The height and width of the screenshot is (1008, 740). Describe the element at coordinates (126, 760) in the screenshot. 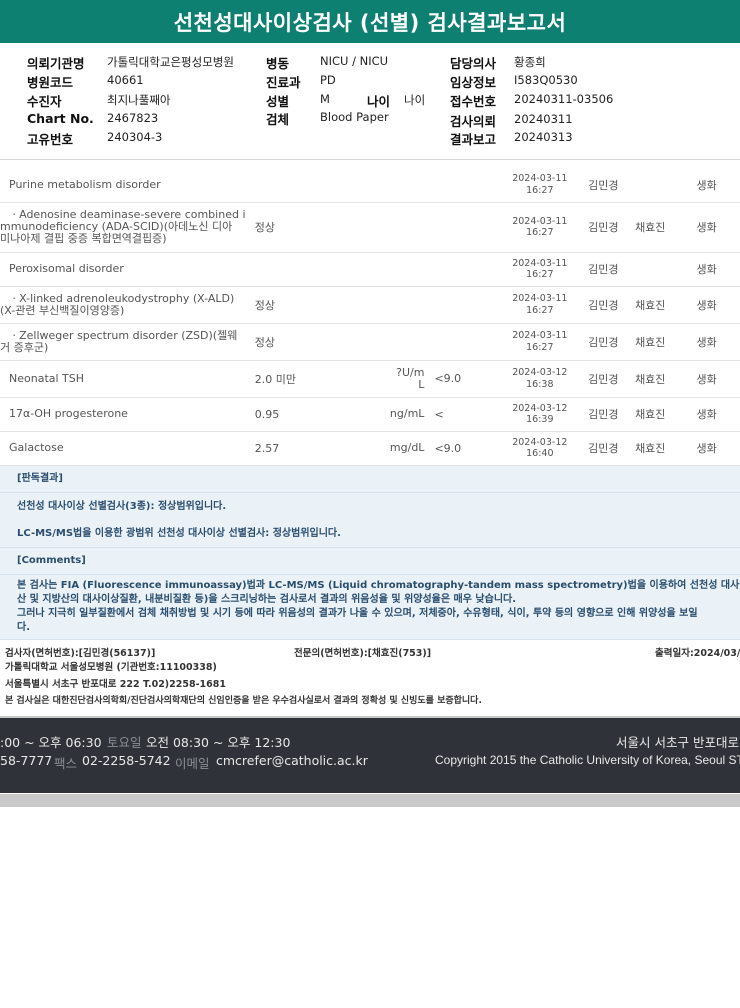

I see `fax-number: 02-2258-5742` at that location.